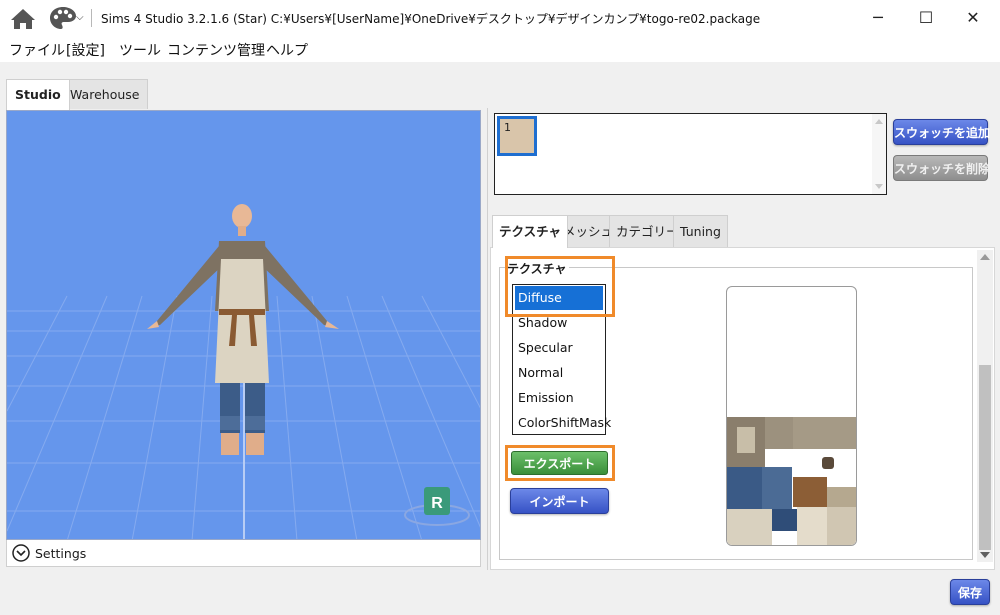  I want to click on save-button: 保存, so click(970, 592).